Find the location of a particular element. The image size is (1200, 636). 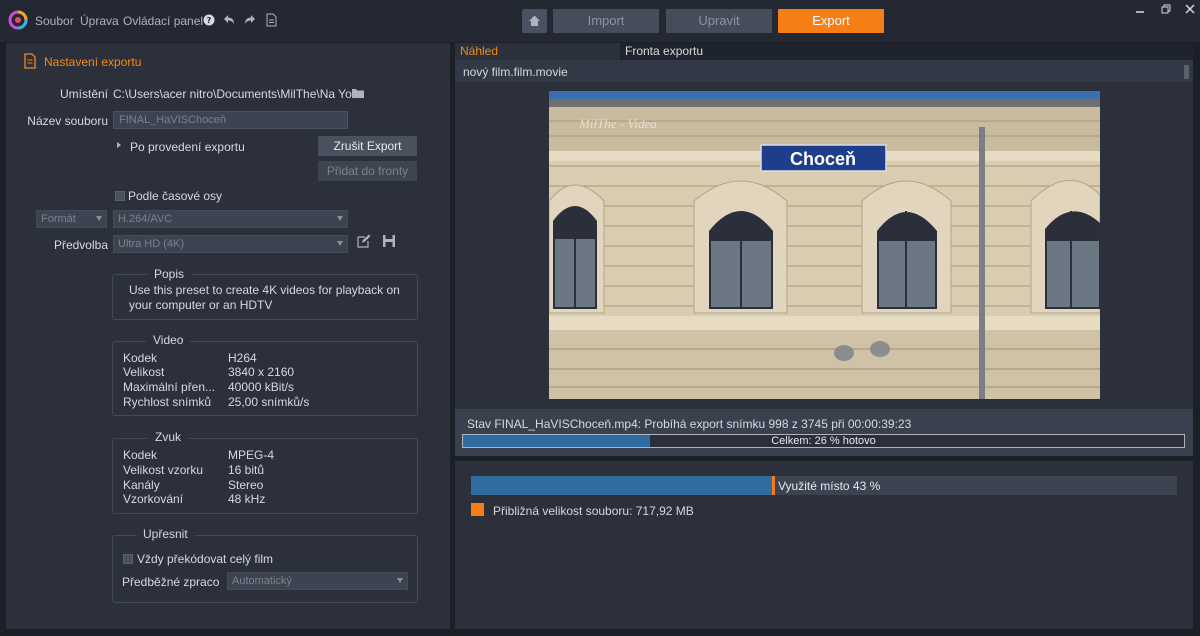

audio-title: Zvuk is located at coordinates (168, 437).